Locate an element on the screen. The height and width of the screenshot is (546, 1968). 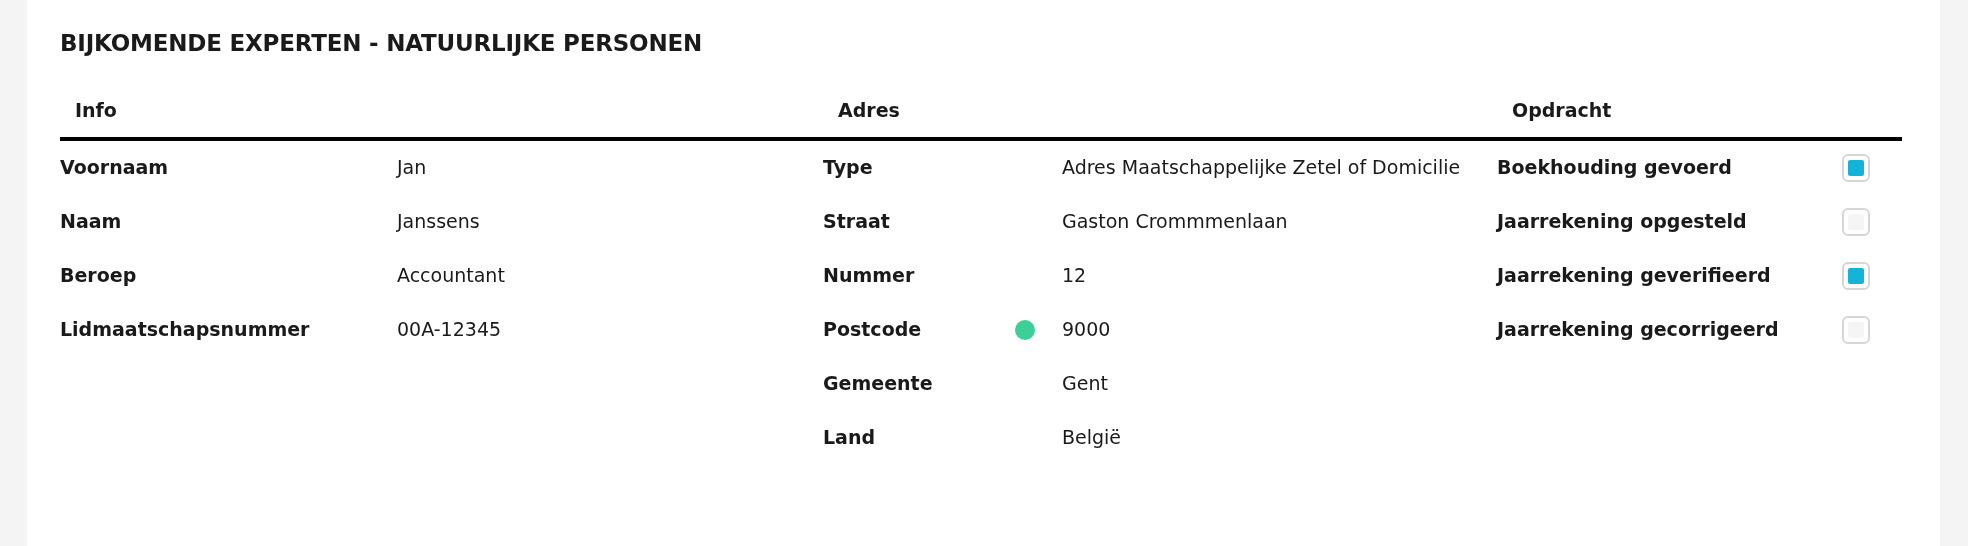
field-value: 00A-12345 is located at coordinates (450, 329).